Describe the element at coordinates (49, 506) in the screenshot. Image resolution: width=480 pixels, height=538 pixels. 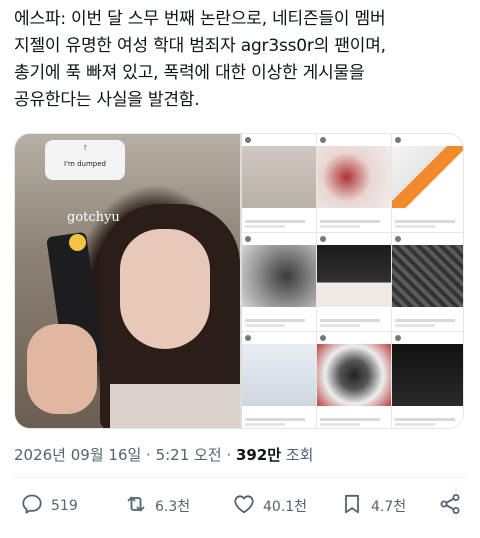
I see `reply-button: 519` at that location.